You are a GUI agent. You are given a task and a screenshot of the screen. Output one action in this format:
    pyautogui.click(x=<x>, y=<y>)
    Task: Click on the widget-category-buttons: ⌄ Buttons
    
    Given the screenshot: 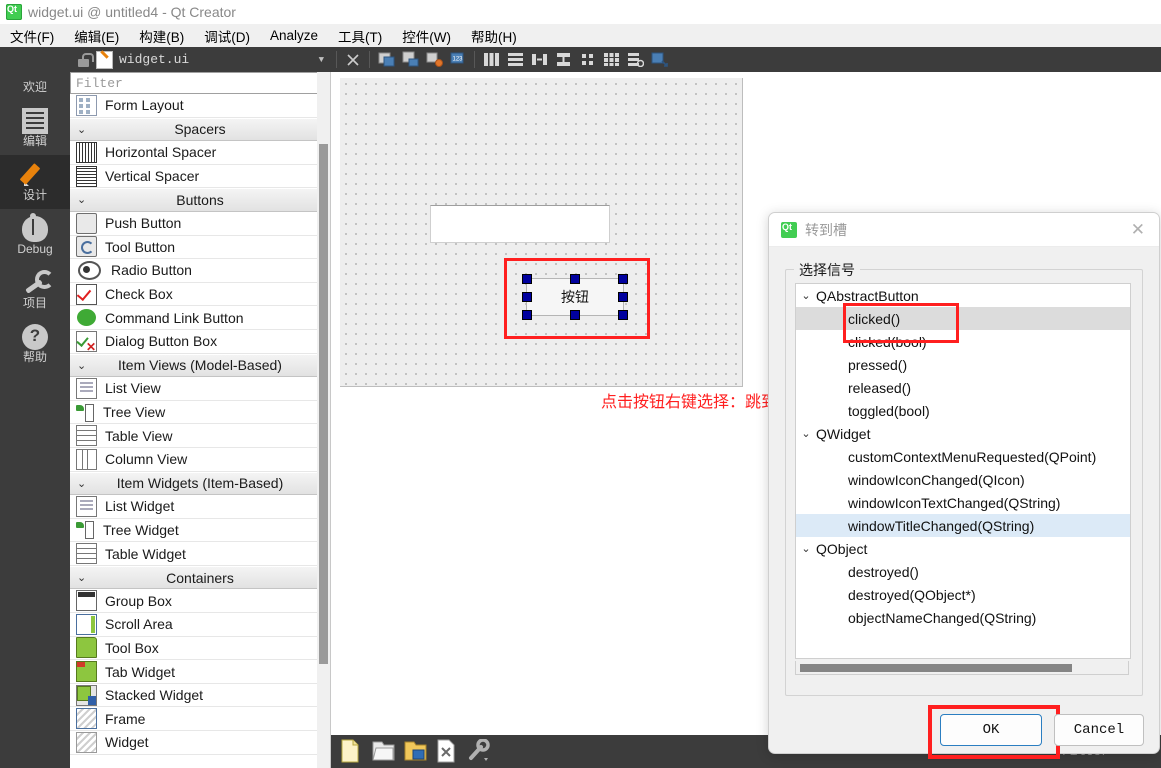 What is the action you would take?
    pyautogui.click(x=200, y=200)
    